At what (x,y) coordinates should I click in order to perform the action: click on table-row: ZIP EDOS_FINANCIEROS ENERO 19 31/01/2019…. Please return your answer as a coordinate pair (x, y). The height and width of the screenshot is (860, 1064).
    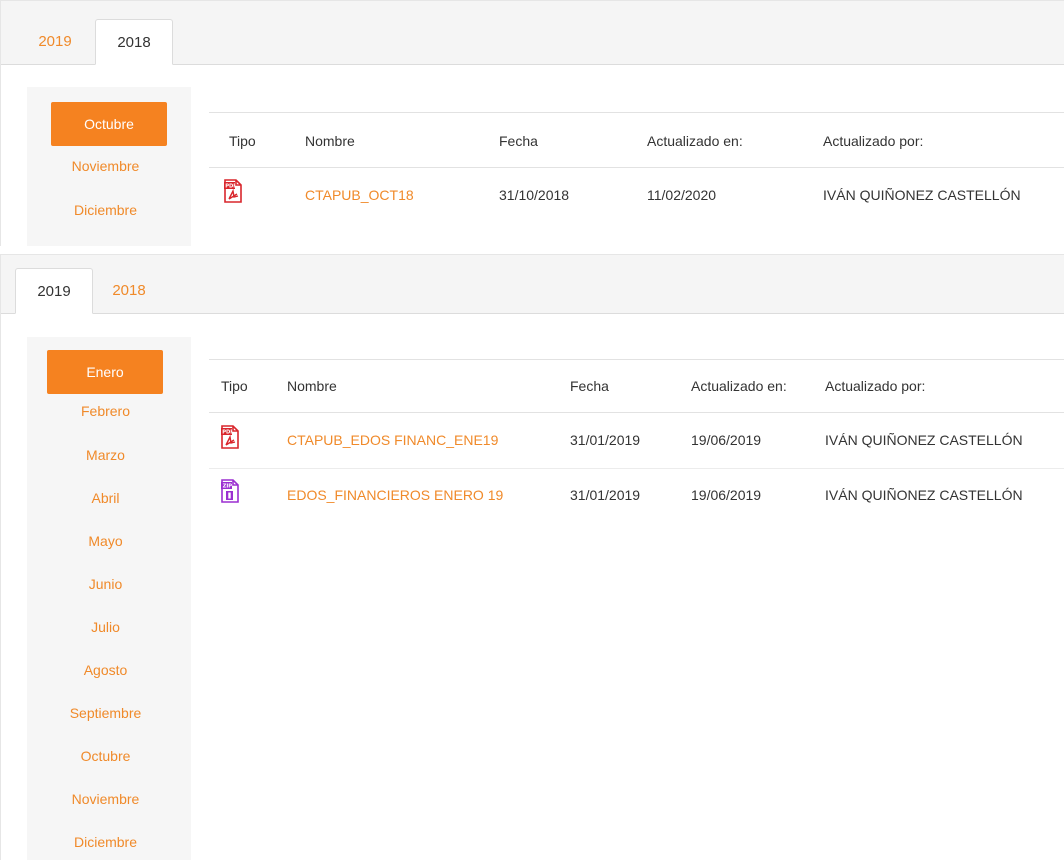
    Looking at the image, I should click on (636, 497).